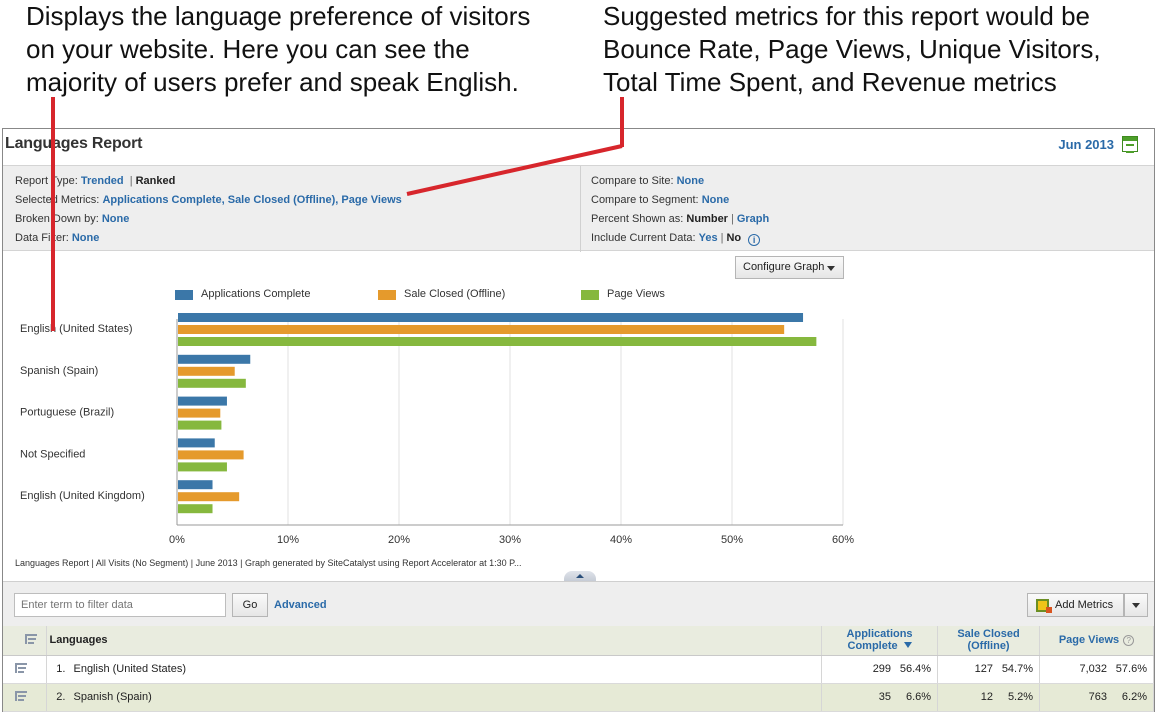 The height and width of the screenshot is (712, 1156). I want to click on annotation-line-left, so click(53, 214).